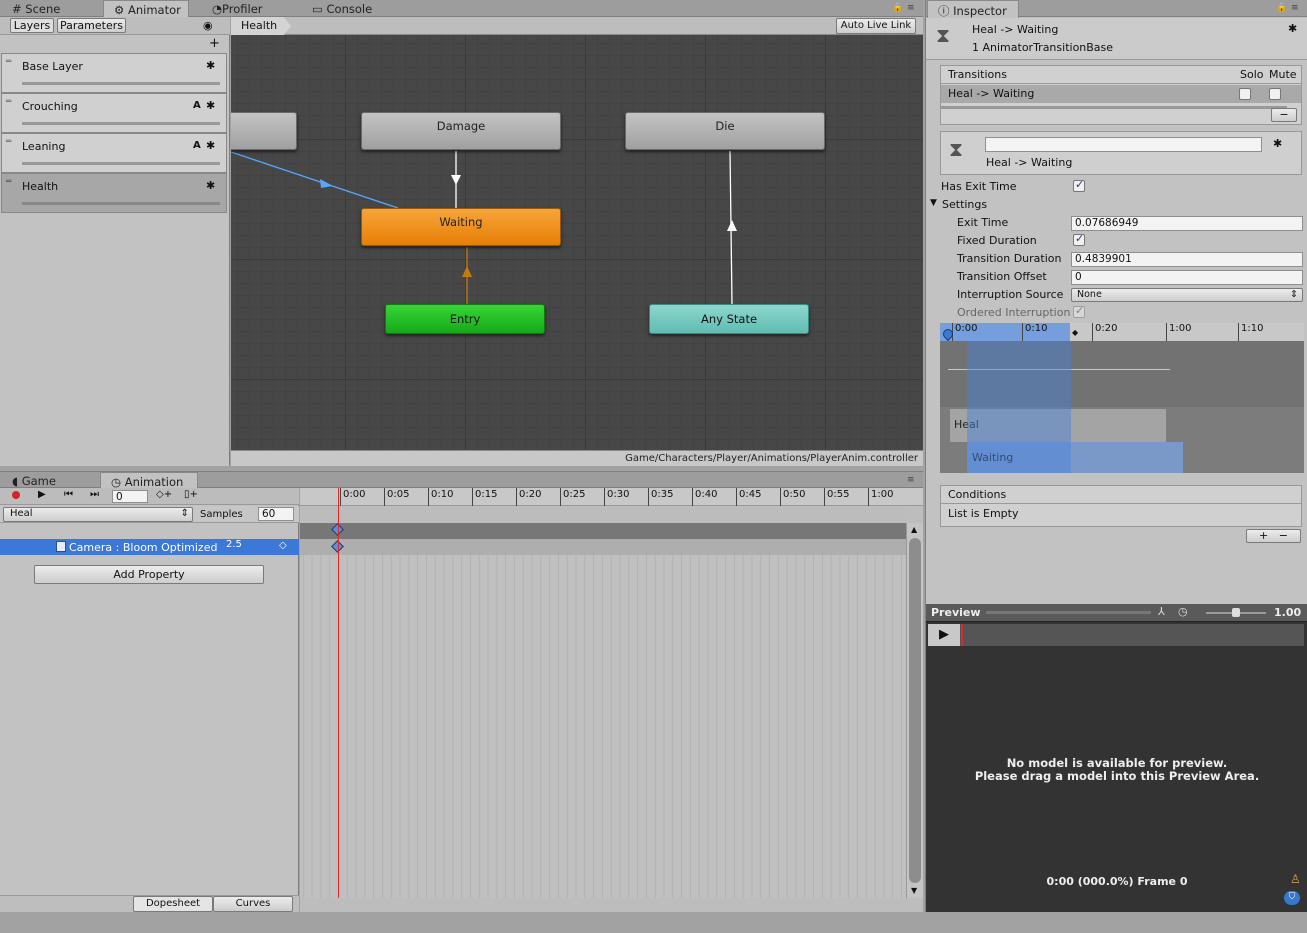 The width and height of the screenshot is (1307, 933). Describe the element at coordinates (214, 43) in the screenshot. I see `add-layer-button: +` at that location.